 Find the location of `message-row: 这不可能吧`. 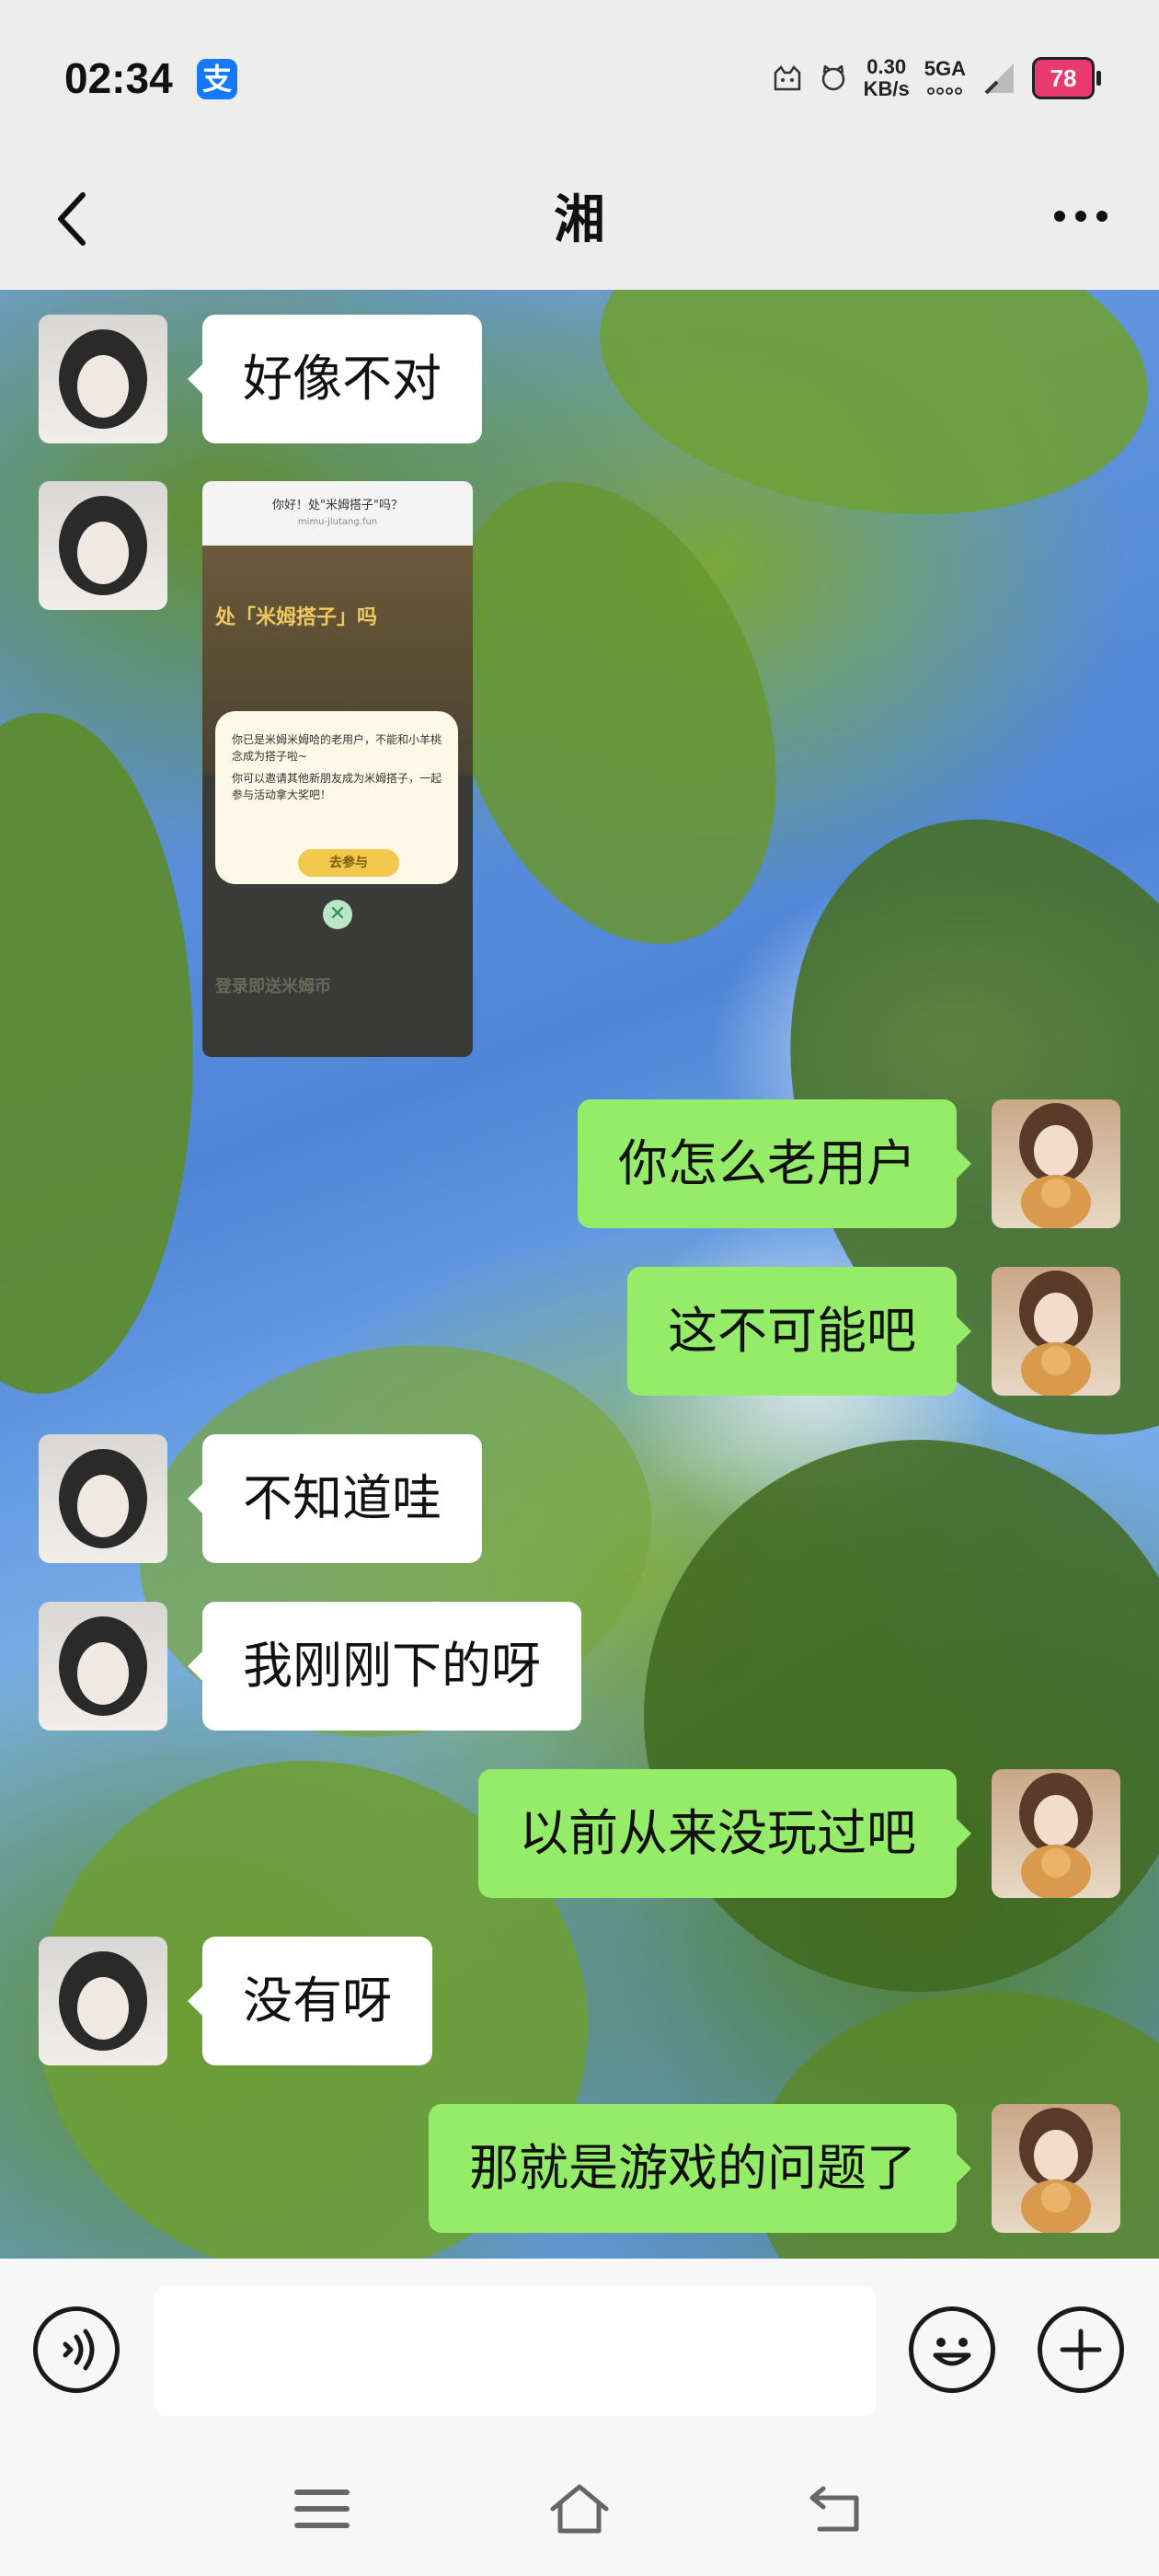

message-row: 这不可能吧 is located at coordinates (579, 1331).